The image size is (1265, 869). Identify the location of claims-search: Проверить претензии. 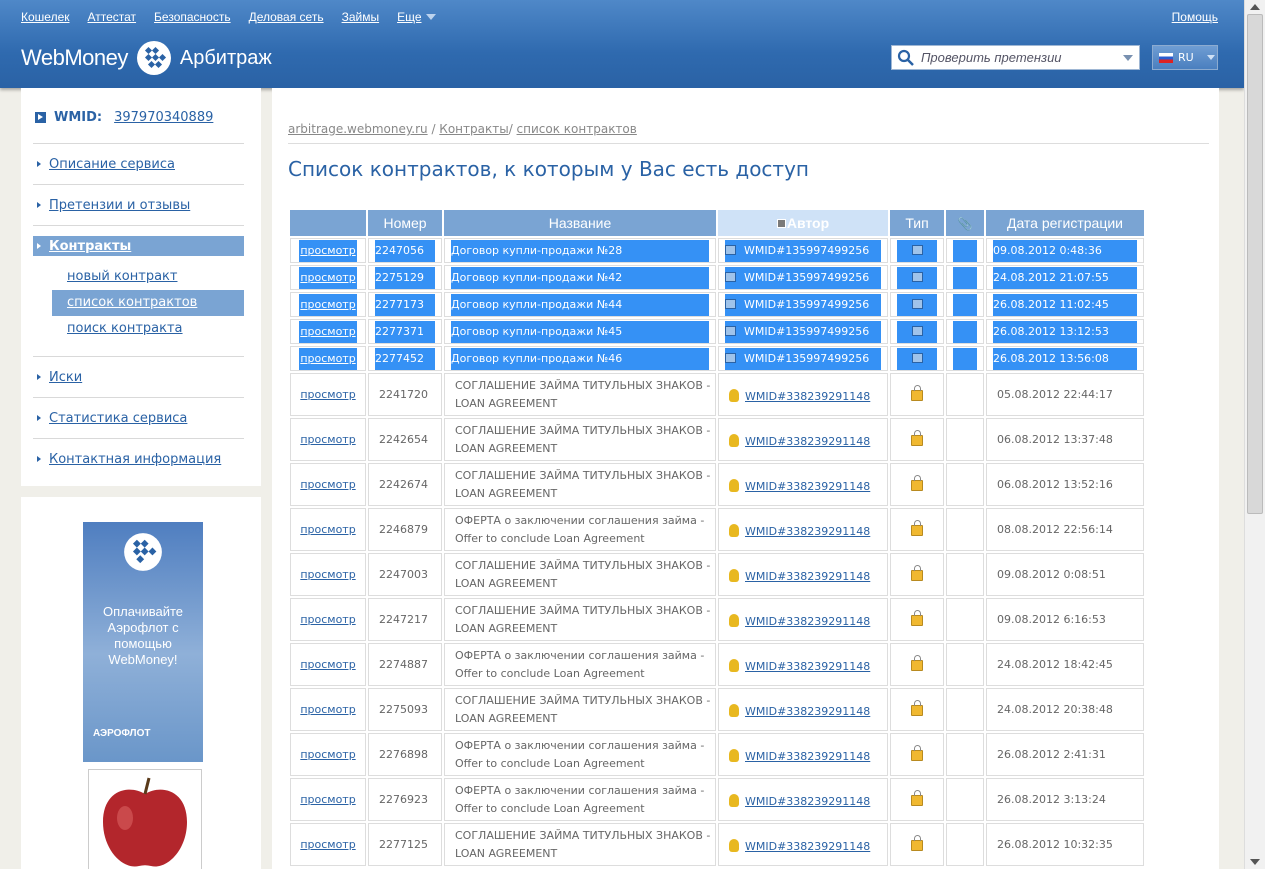
(1015, 57).